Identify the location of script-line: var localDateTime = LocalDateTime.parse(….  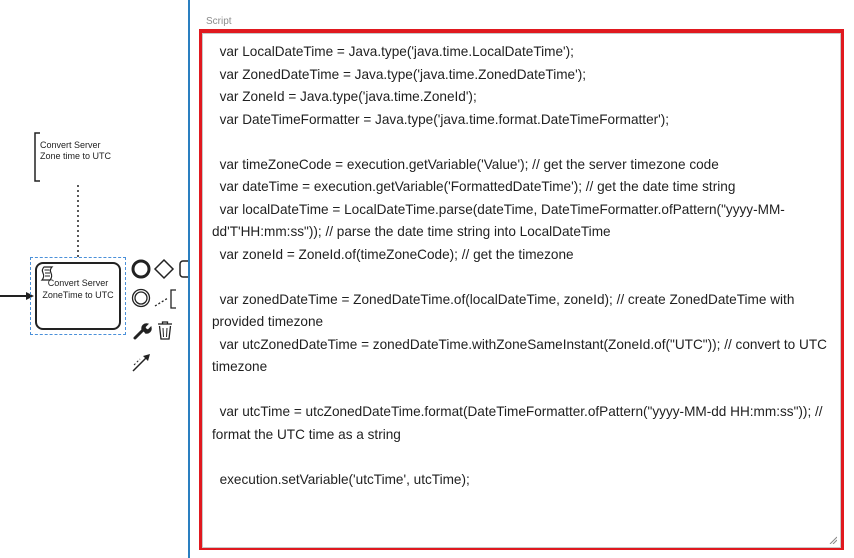
(498, 220).